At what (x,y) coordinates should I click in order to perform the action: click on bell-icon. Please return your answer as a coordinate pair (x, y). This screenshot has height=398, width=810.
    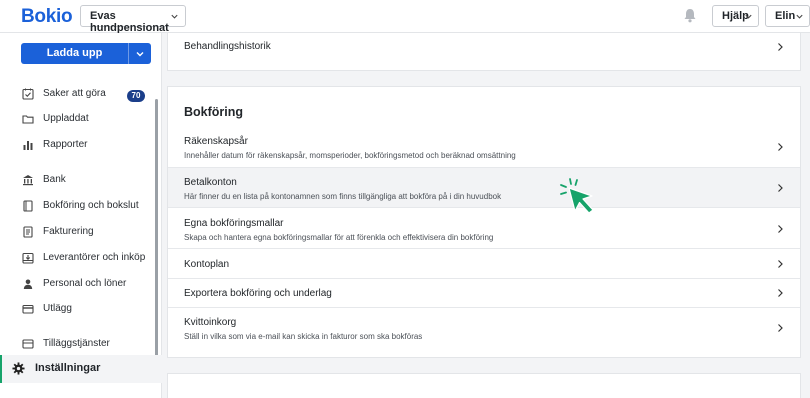
    Looking at the image, I should click on (690, 15).